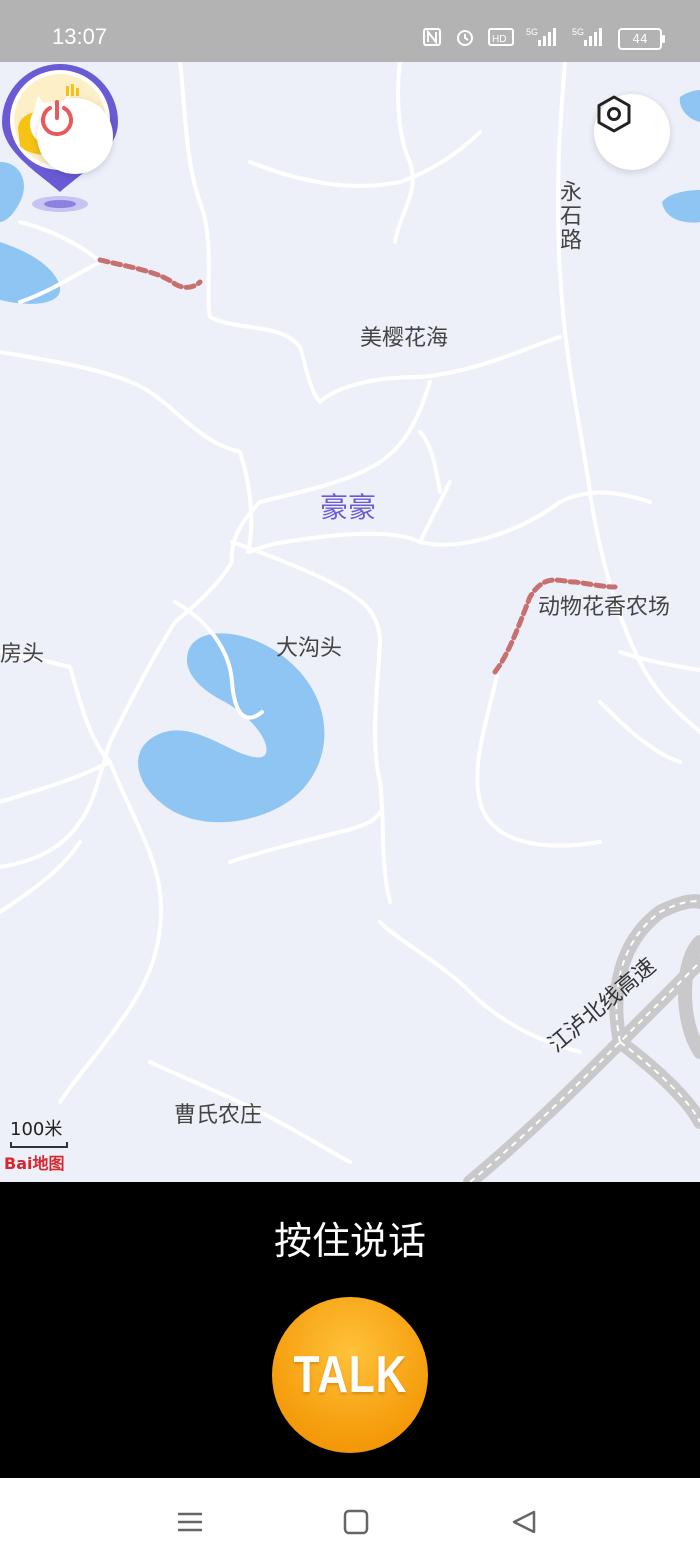 This screenshot has height=1563, width=700. I want to click on settings-button, so click(632, 132).